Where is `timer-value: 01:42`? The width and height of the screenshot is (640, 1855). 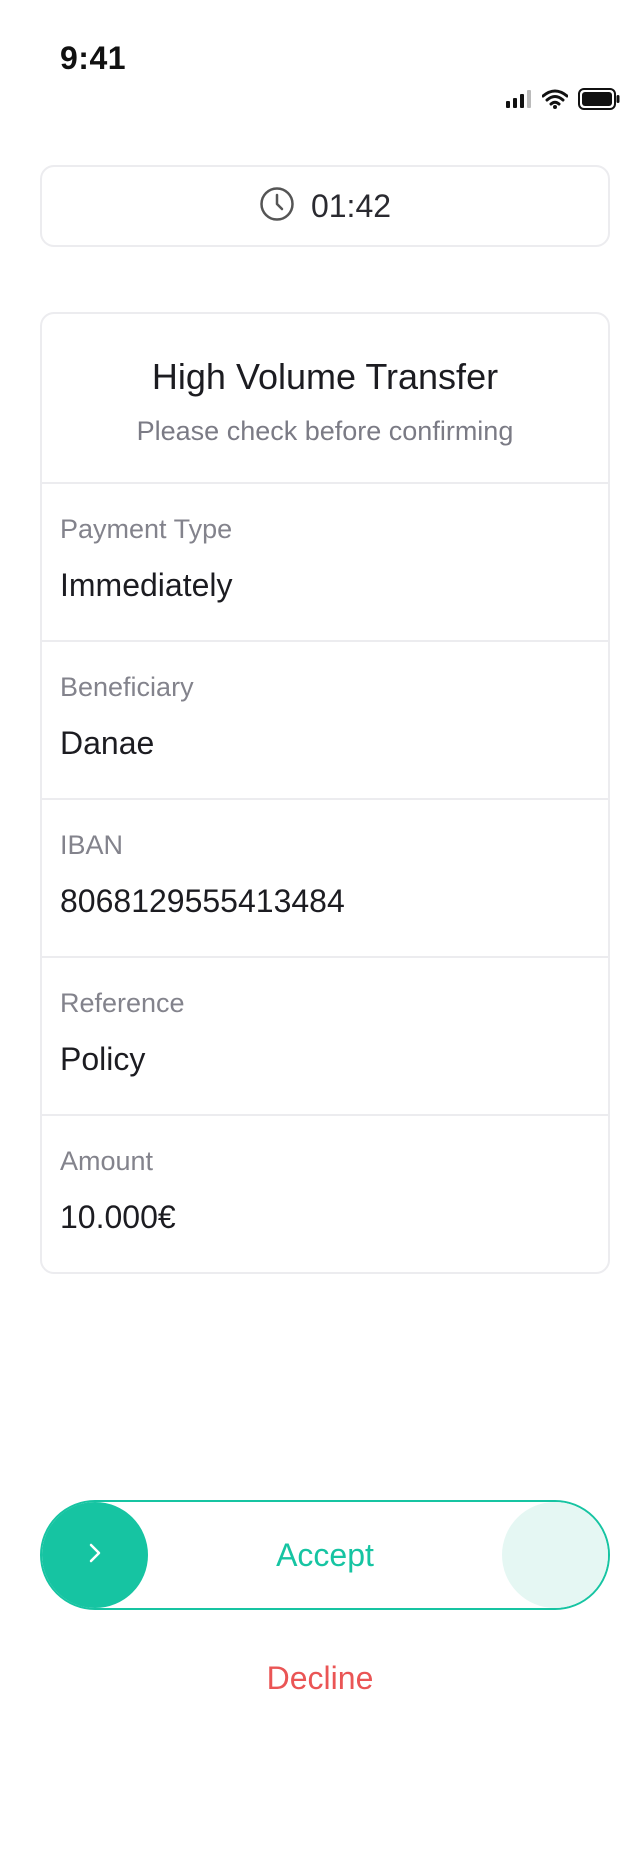
timer-value: 01:42 is located at coordinates (351, 205).